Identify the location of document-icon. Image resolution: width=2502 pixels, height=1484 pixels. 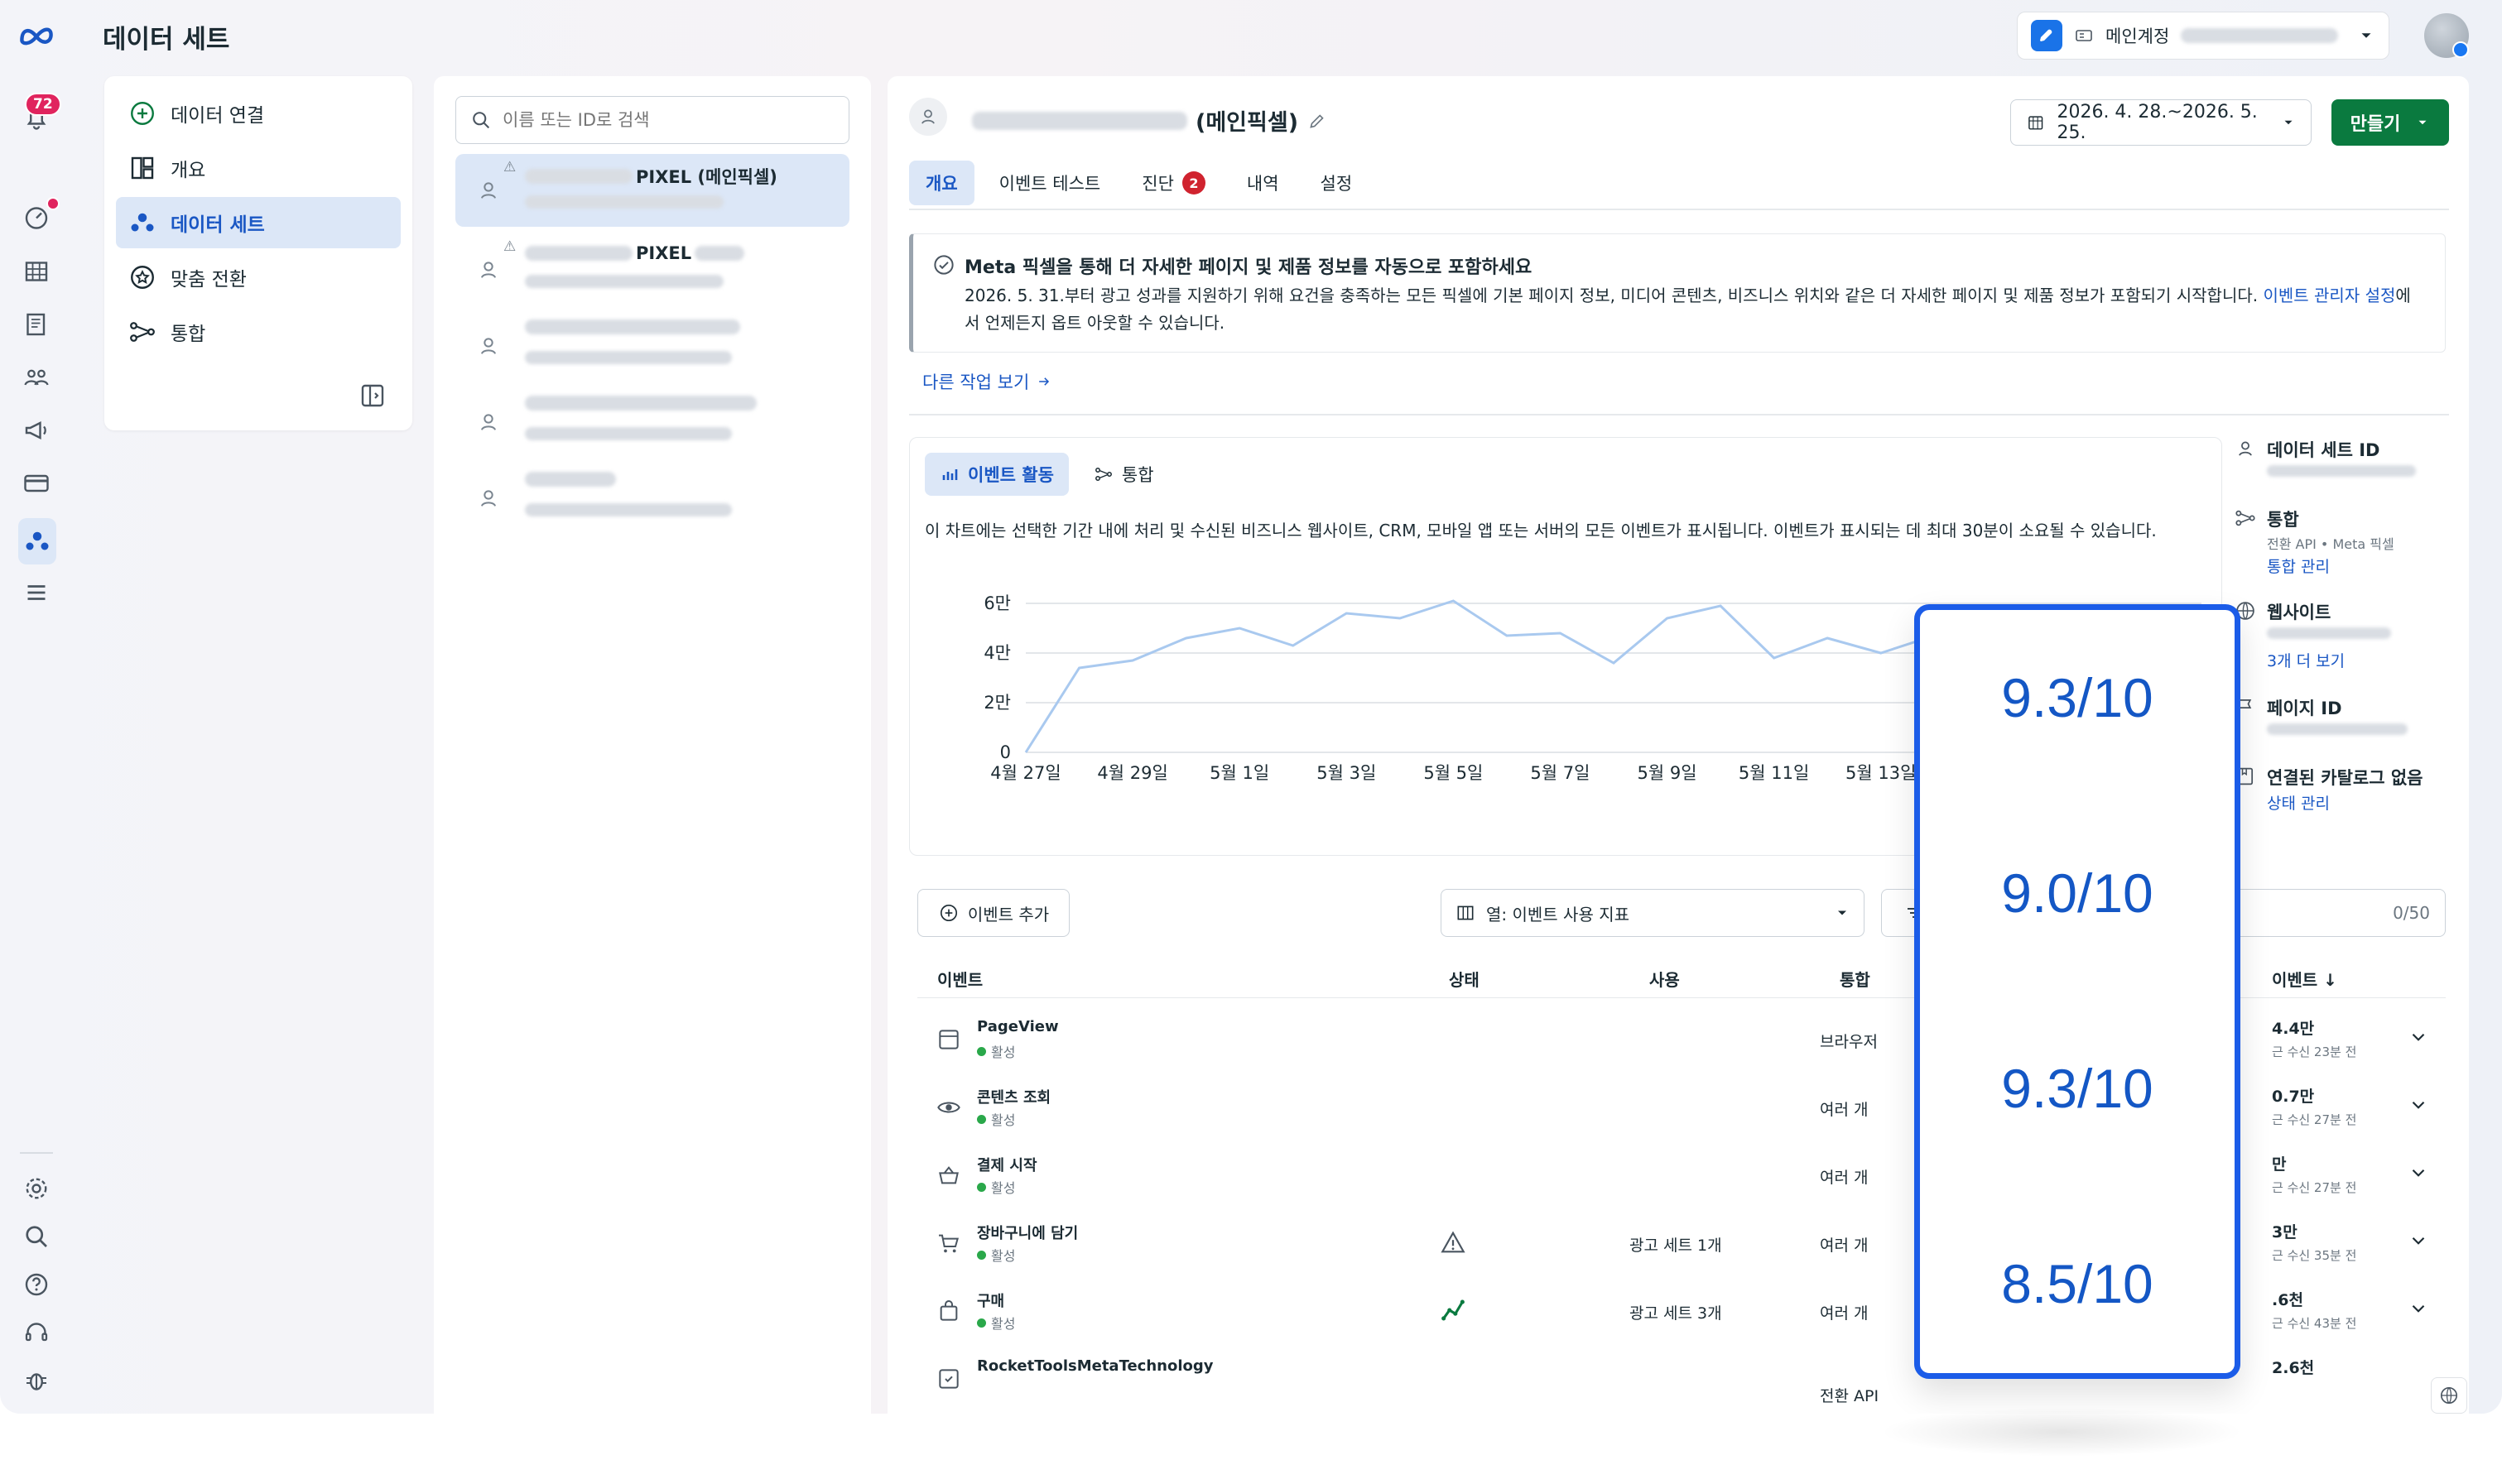
(37, 324).